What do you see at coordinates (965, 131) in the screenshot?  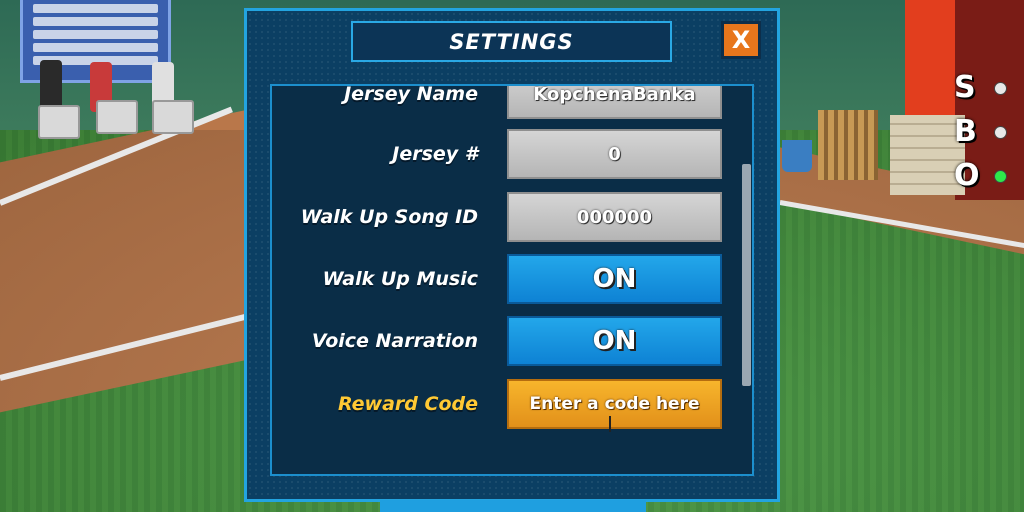 I see `balls-letter: B` at bounding box center [965, 131].